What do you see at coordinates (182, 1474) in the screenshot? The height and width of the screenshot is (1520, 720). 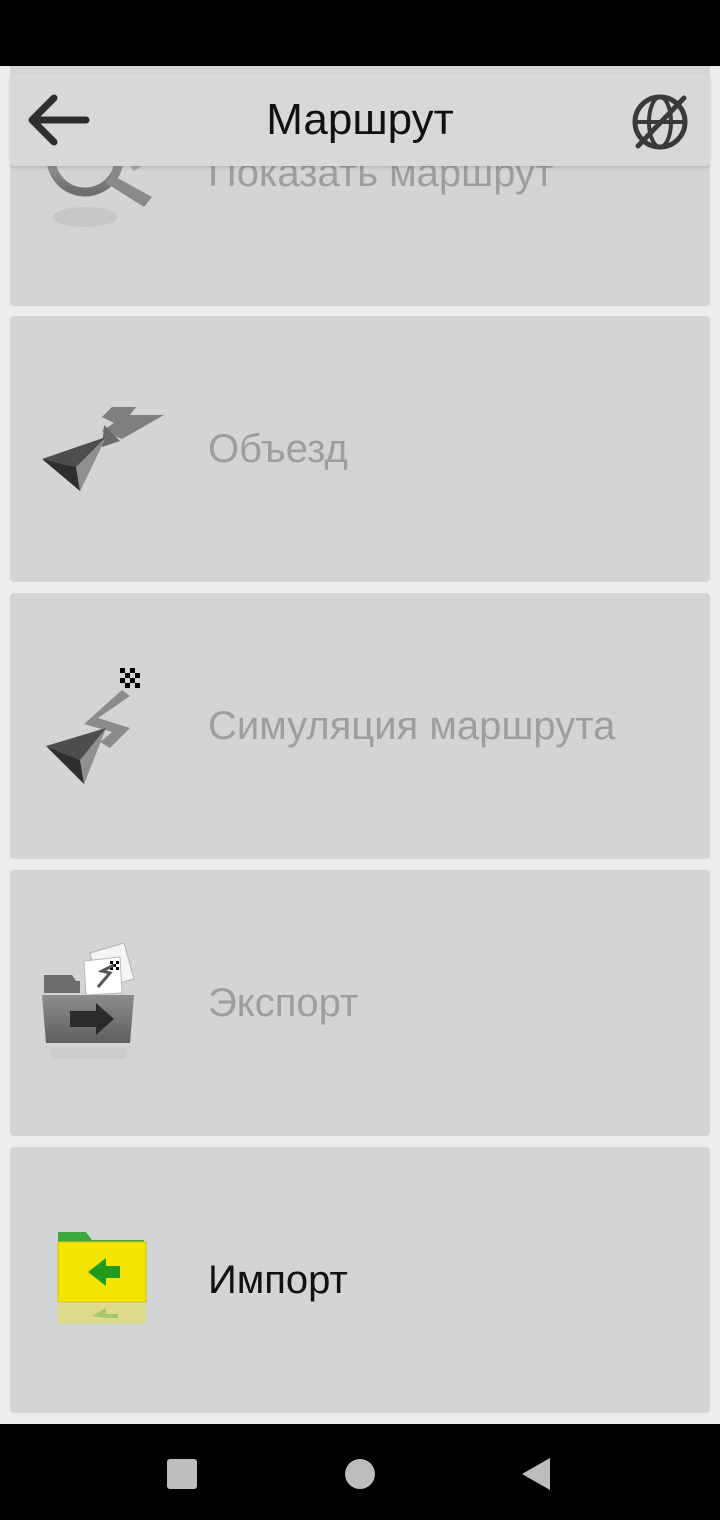 I see `square-icon` at bounding box center [182, 1474].